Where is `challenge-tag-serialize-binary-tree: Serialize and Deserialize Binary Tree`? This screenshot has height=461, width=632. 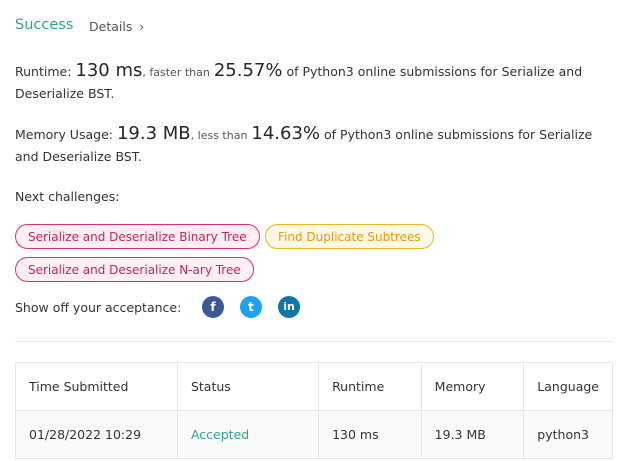
challenge-tag-serialize-binary-tree: Serialize and Deserialize Binary Tree is located at coordinates (137, 236).